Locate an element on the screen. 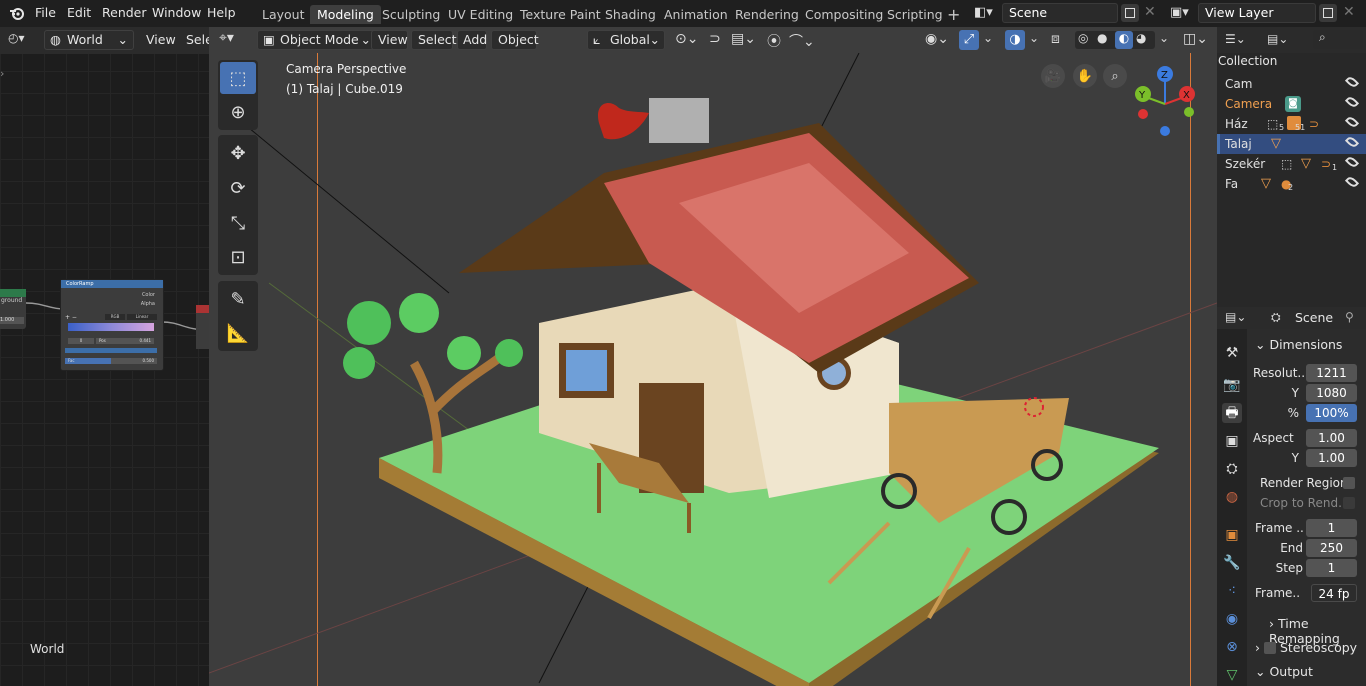 The image size is (1366, 686). tool-tab-icon: ⚒ is located at coordinates (1232, 353).